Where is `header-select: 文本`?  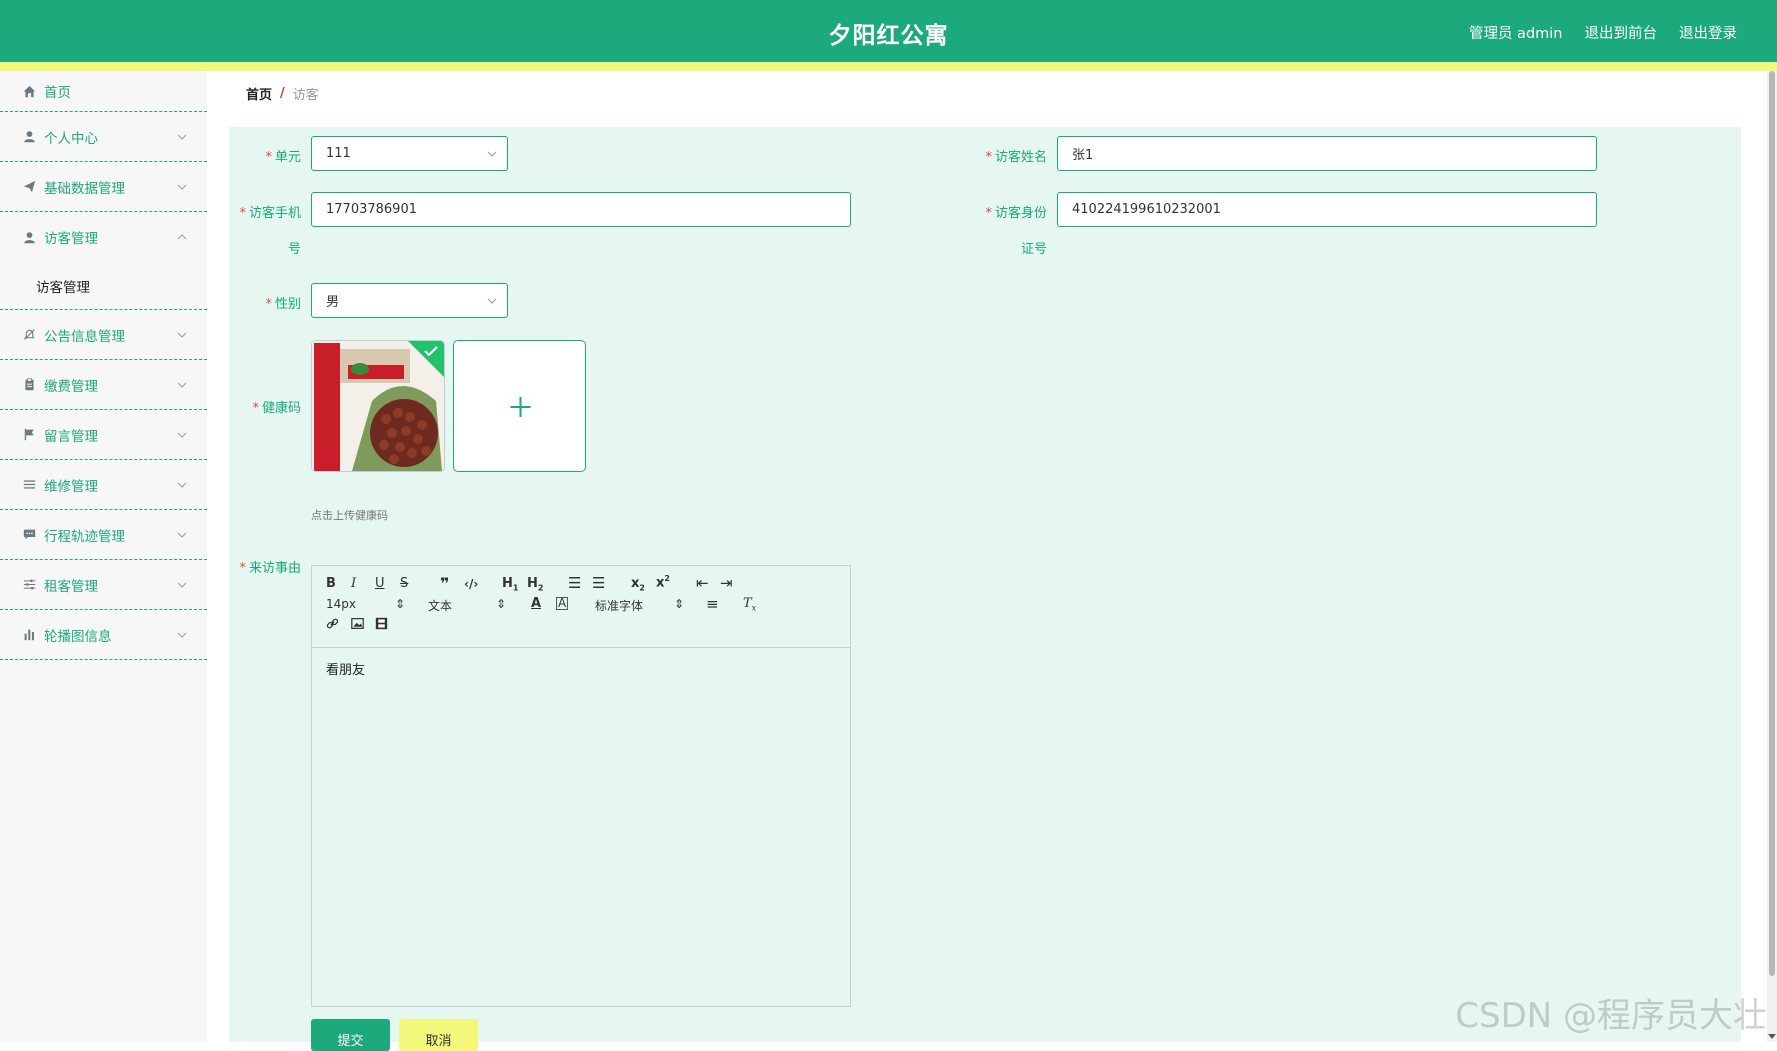 header-select: 文本 is located at coordinates (440, 605).